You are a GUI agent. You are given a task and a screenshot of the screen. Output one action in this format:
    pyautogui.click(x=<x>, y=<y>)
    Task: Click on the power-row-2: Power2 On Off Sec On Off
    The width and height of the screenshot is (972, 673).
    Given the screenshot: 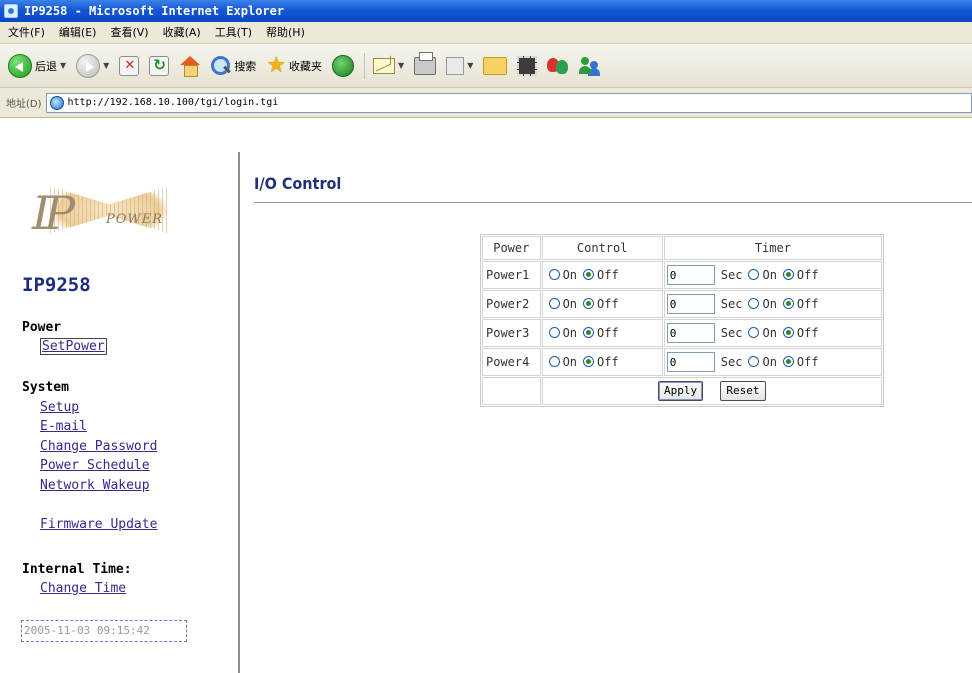 What is the action you would take?
    pyautogui.click(x=682, y=304)
    